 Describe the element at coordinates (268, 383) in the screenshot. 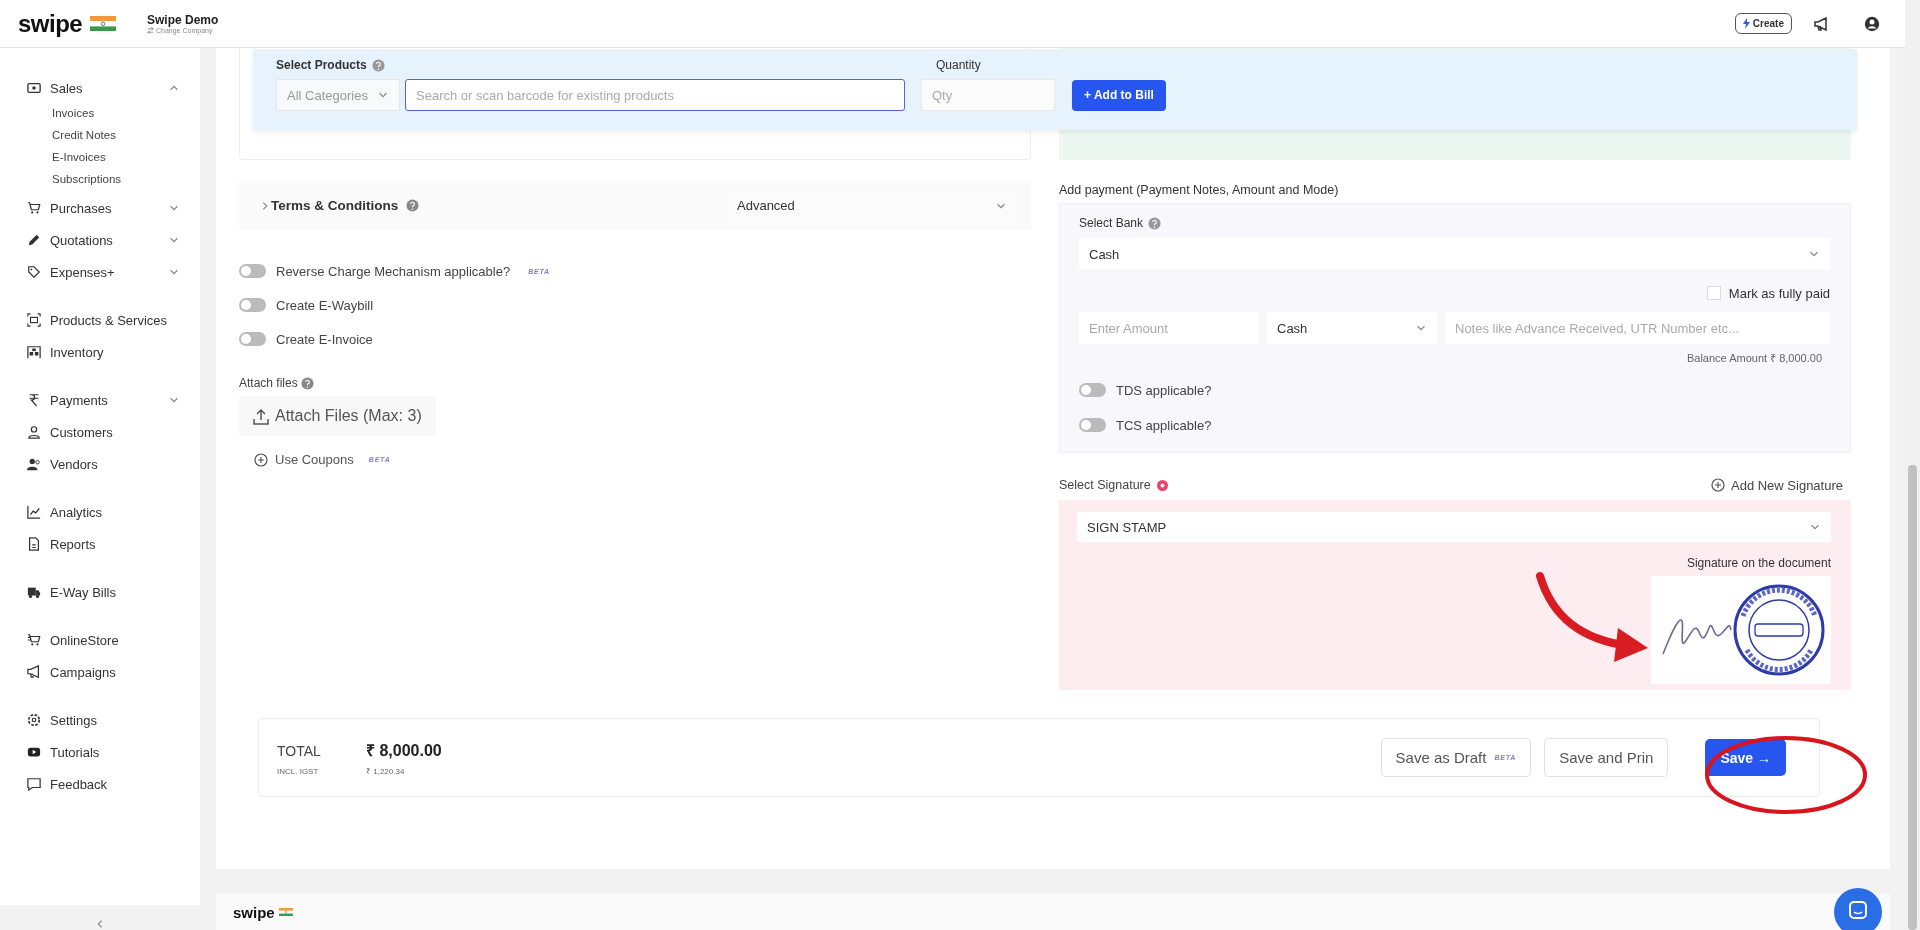

I see `field-label: Attach files` at that location.